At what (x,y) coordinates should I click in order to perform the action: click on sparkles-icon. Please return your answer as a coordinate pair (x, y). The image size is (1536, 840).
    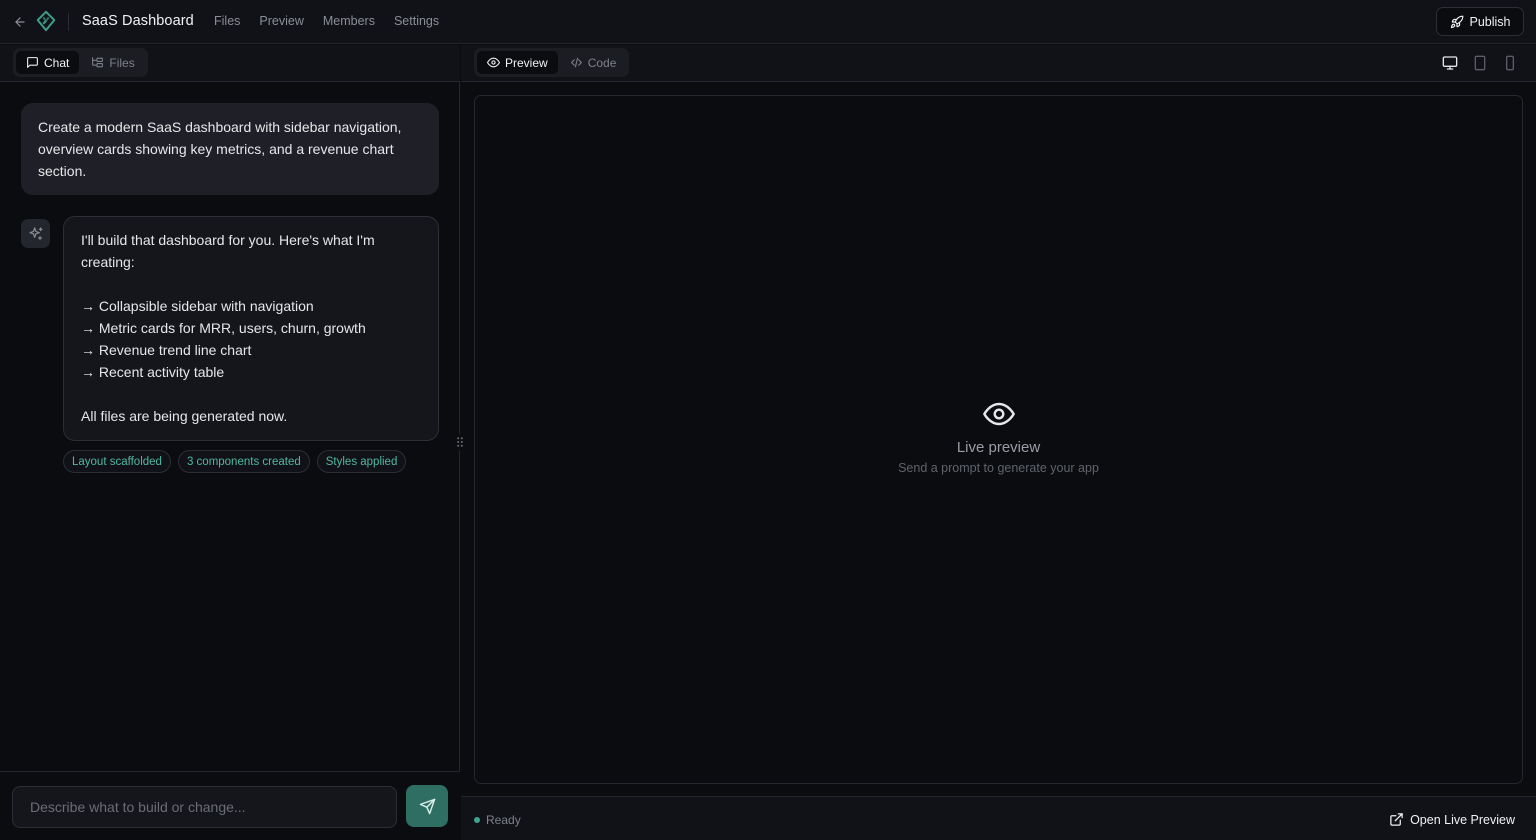
    Looking at the image, I should click on (35, 233).